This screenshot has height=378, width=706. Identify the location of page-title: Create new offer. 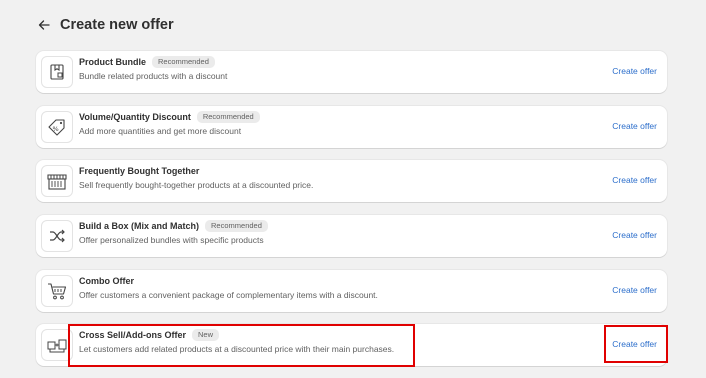
(117, 25).